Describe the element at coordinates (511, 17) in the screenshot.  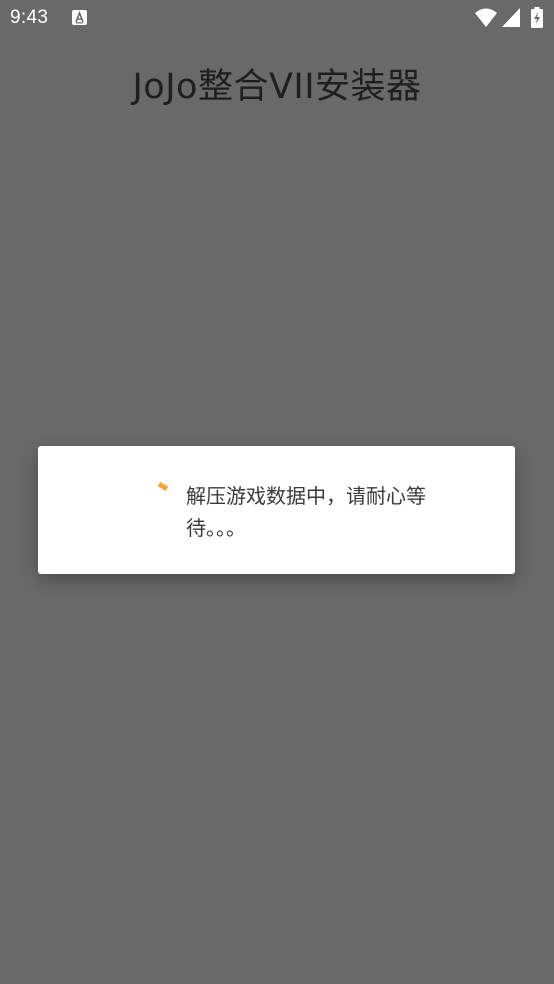
I see `cell-signal-icon` at that location.